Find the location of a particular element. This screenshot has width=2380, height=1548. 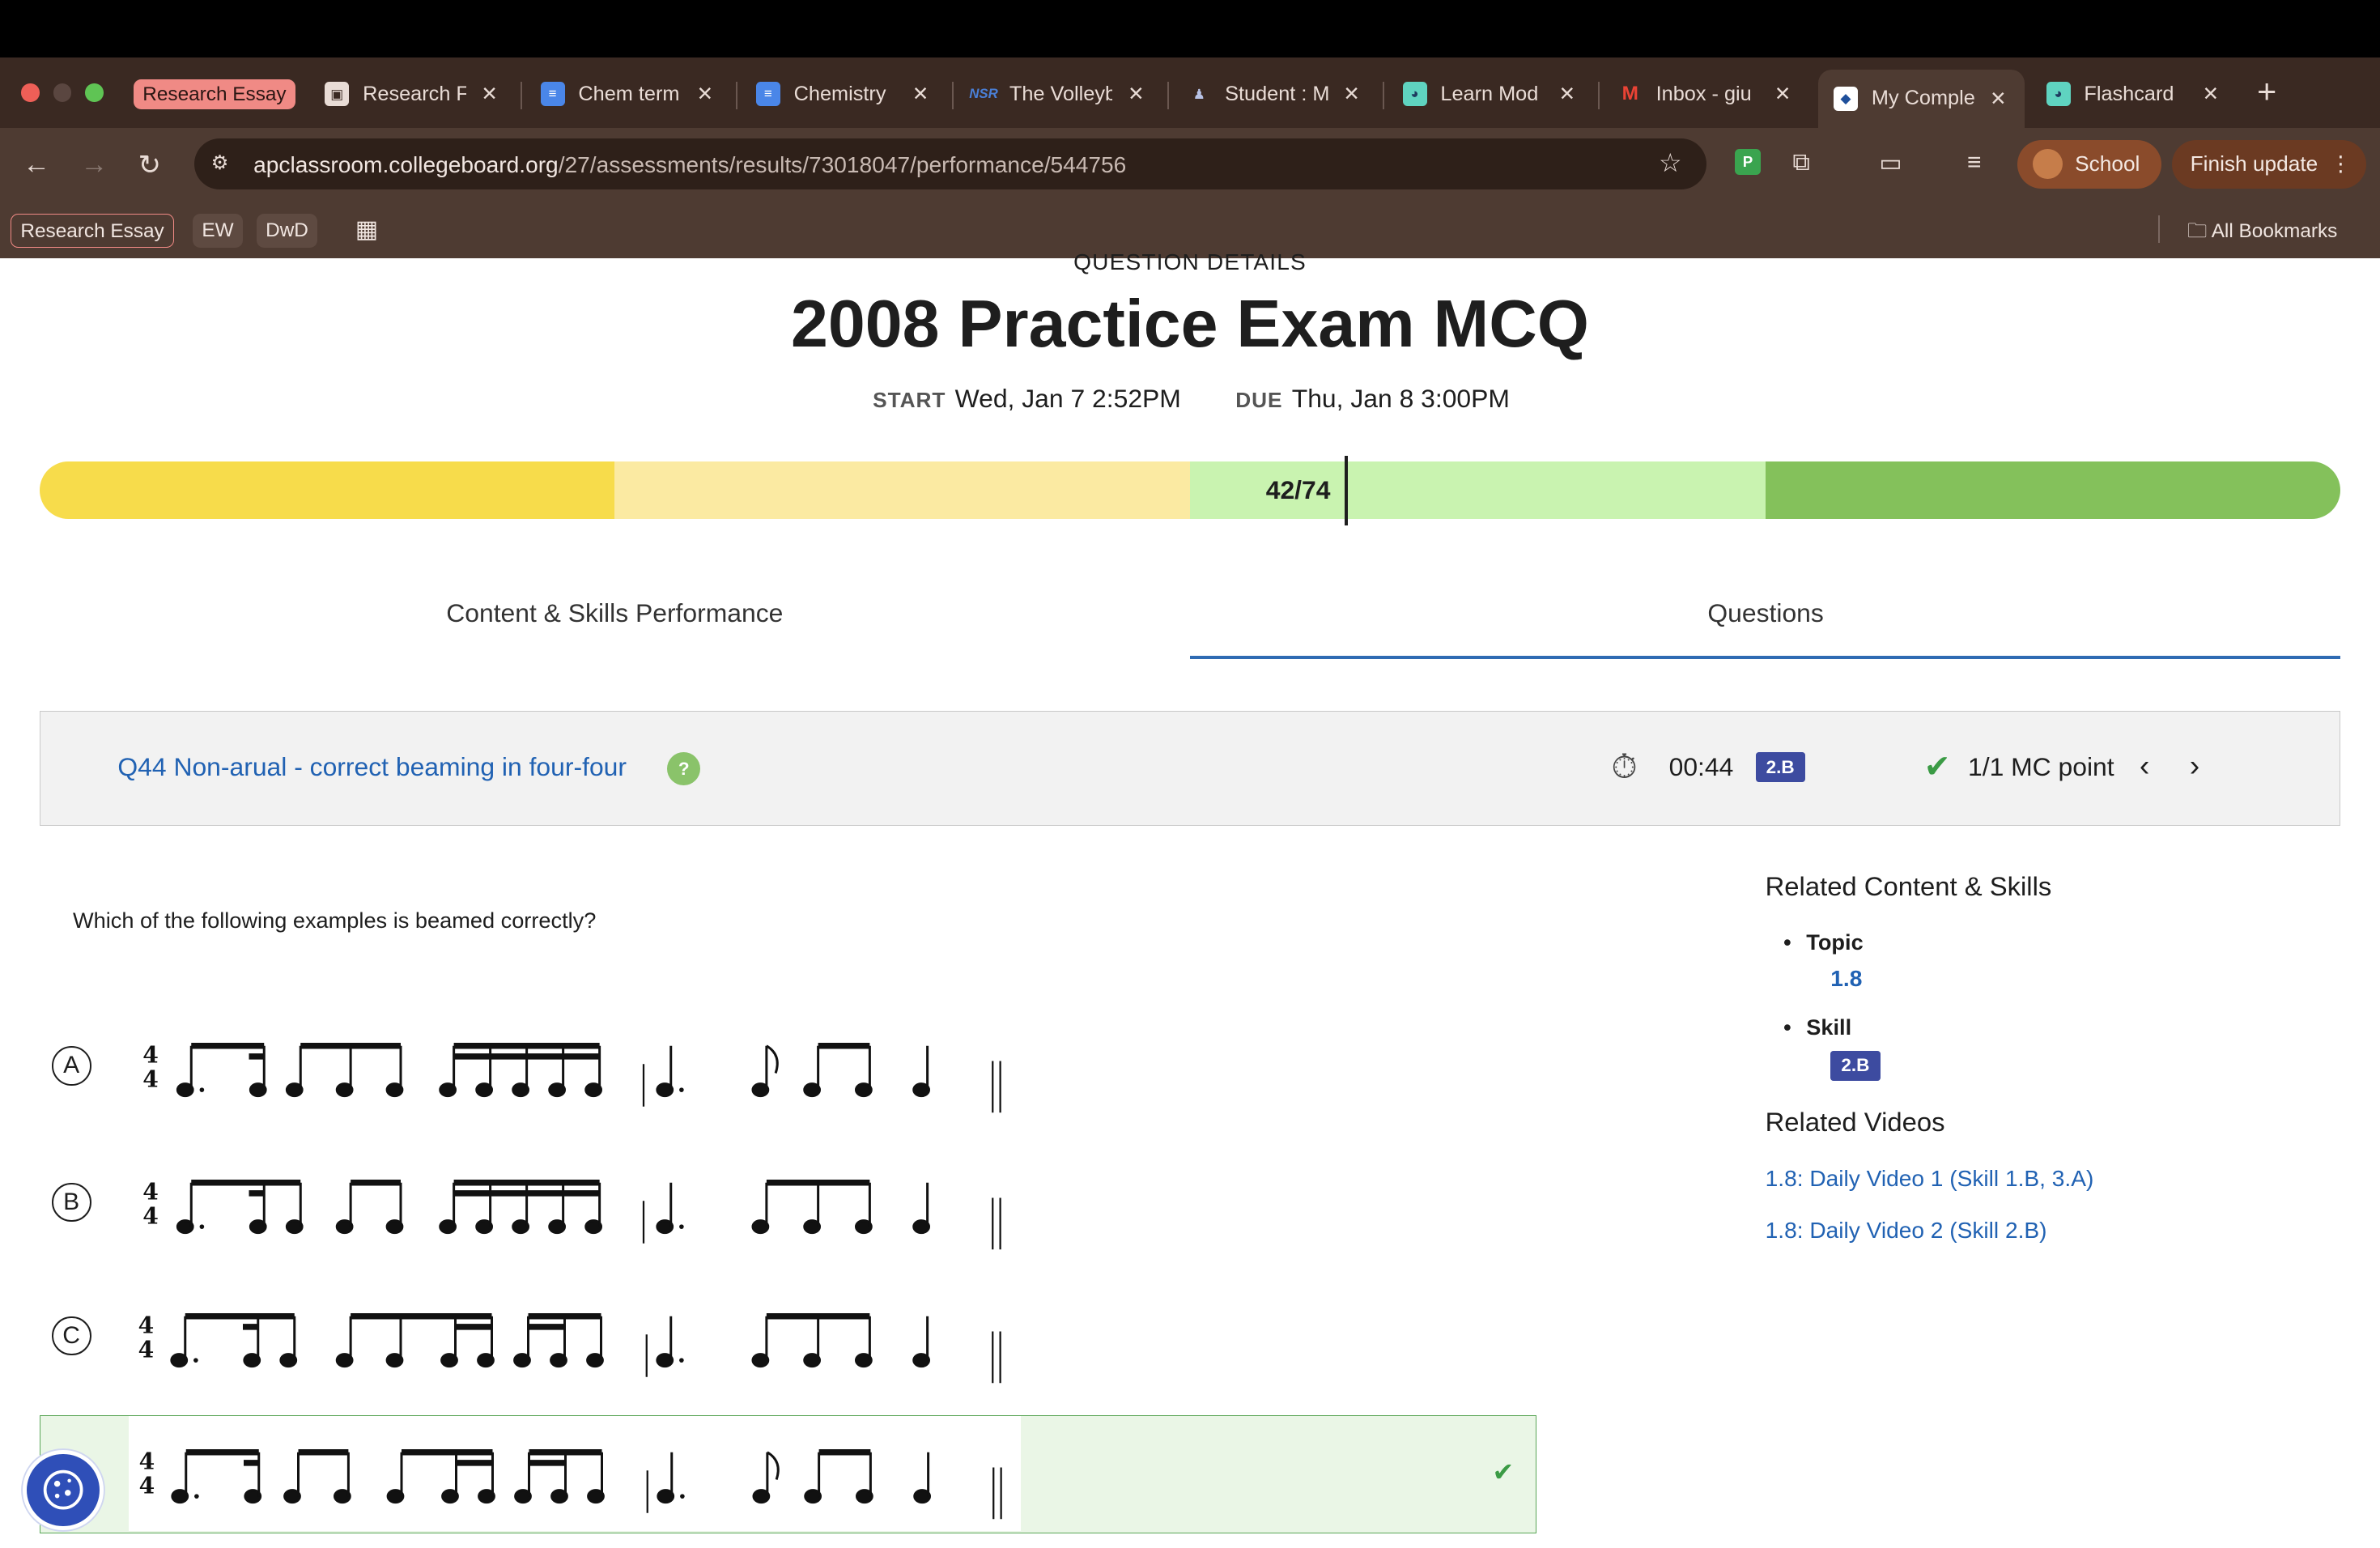

cookie-settings-button is located at coordinates (63, 1489).